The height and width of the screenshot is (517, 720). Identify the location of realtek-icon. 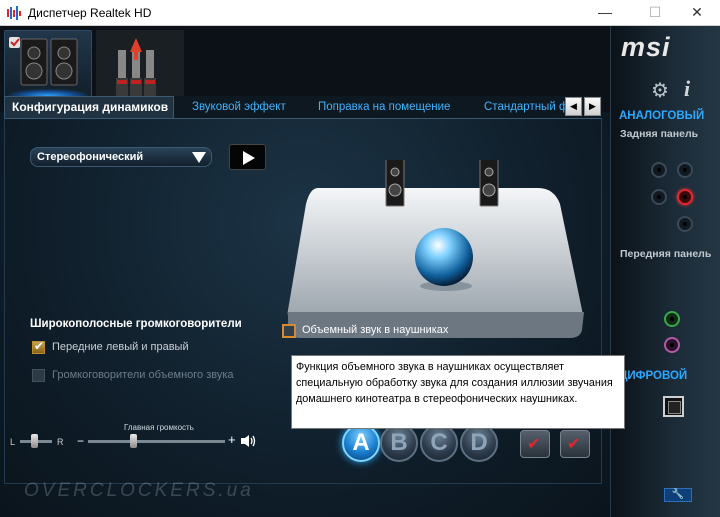
(14, 13).